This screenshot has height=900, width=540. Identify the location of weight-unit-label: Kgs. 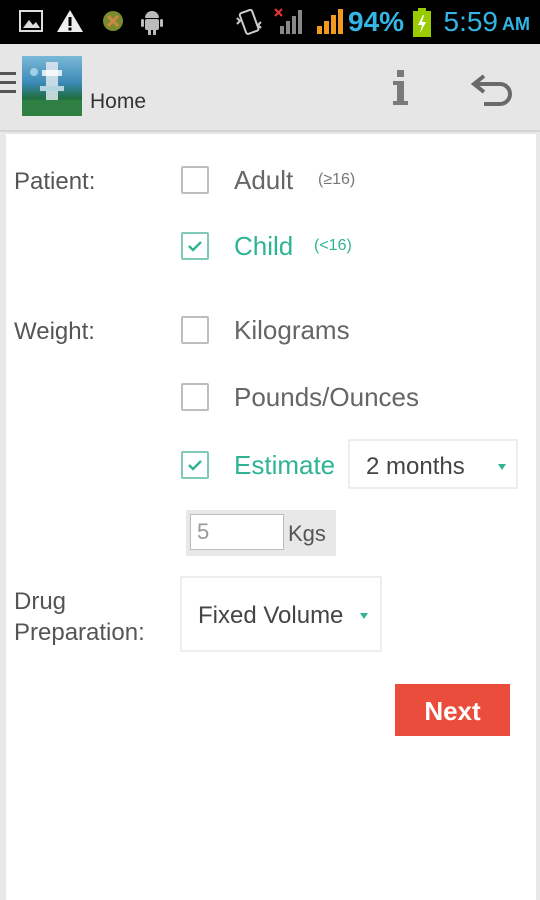
(307, 533).